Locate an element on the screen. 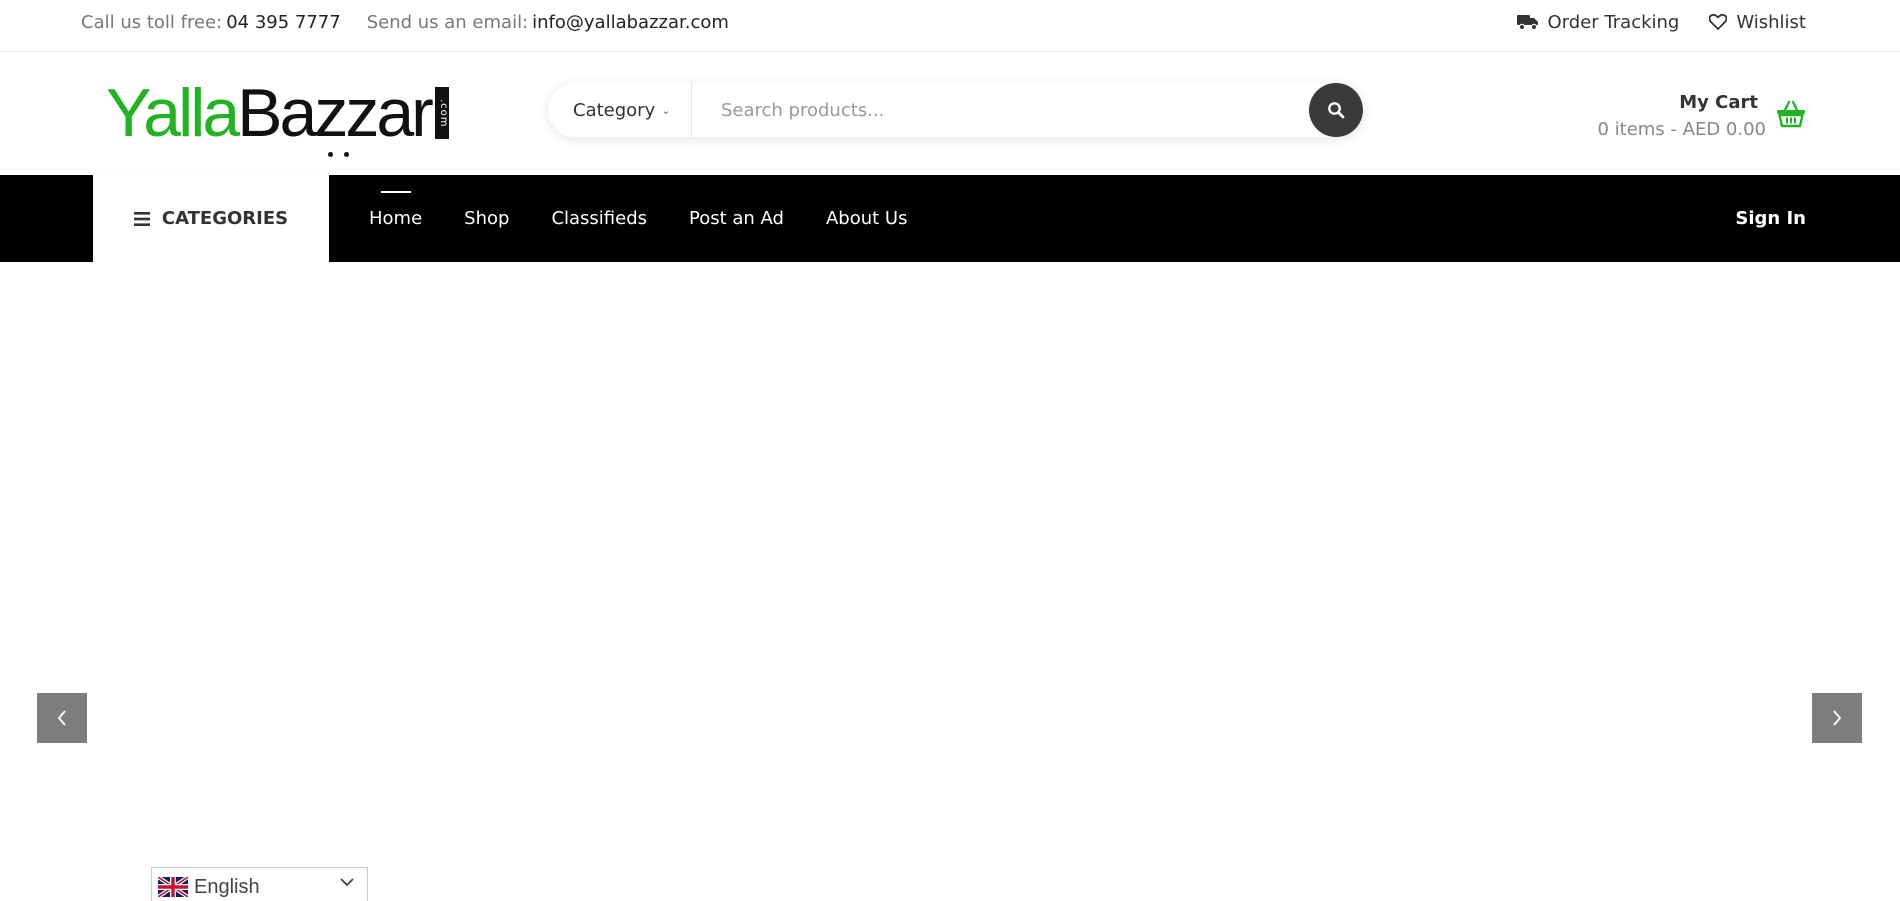  chevron-left-icon is located at coordinates (61, 718).